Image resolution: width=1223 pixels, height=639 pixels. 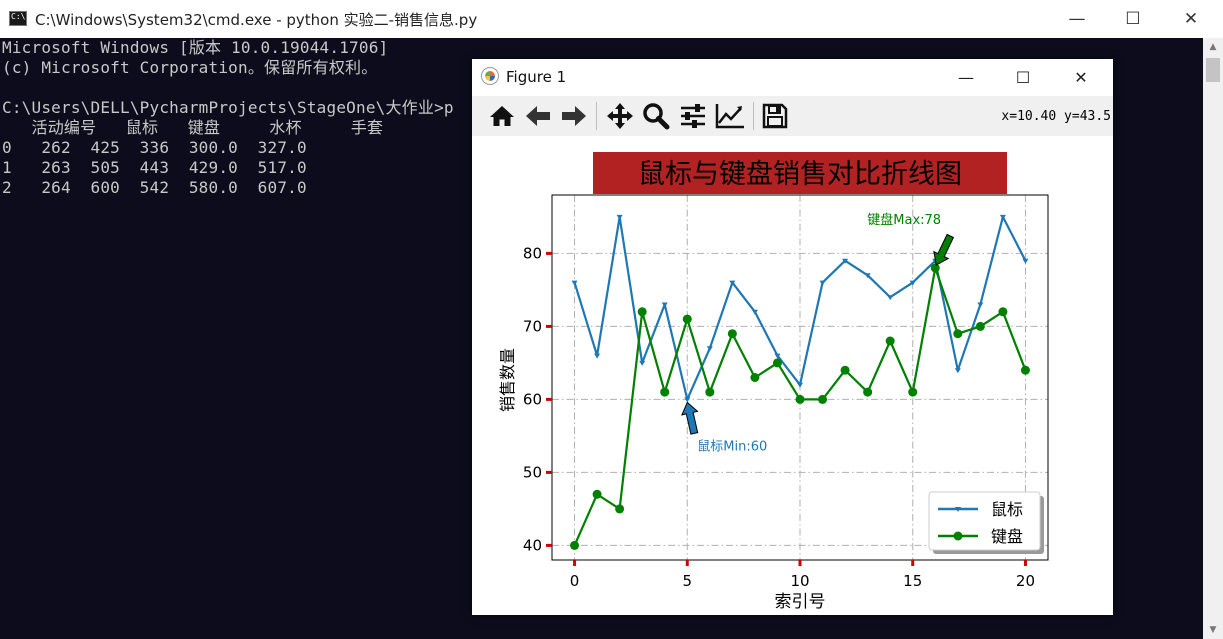 I want to click on chart-legend: 鼠标键盘, so click(x=986, y=522).